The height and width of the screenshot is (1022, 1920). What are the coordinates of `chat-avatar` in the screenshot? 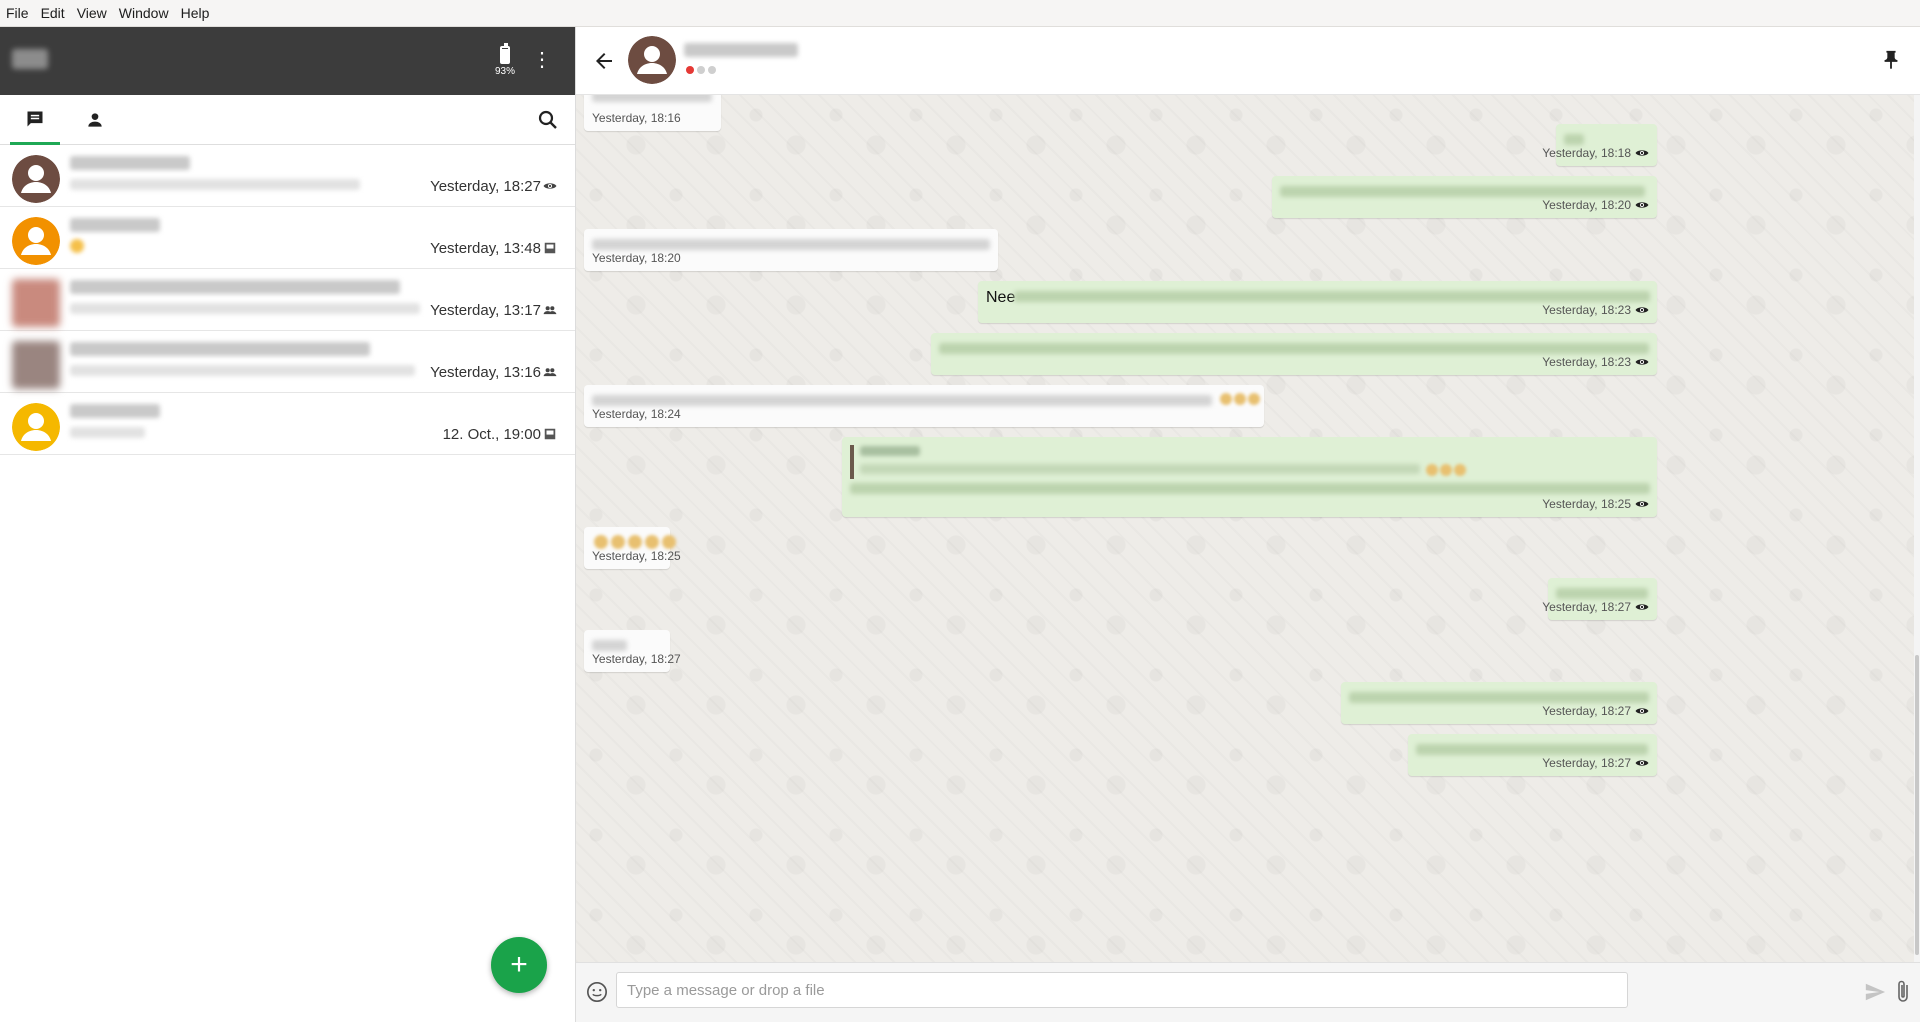 It's located at (652, 60).